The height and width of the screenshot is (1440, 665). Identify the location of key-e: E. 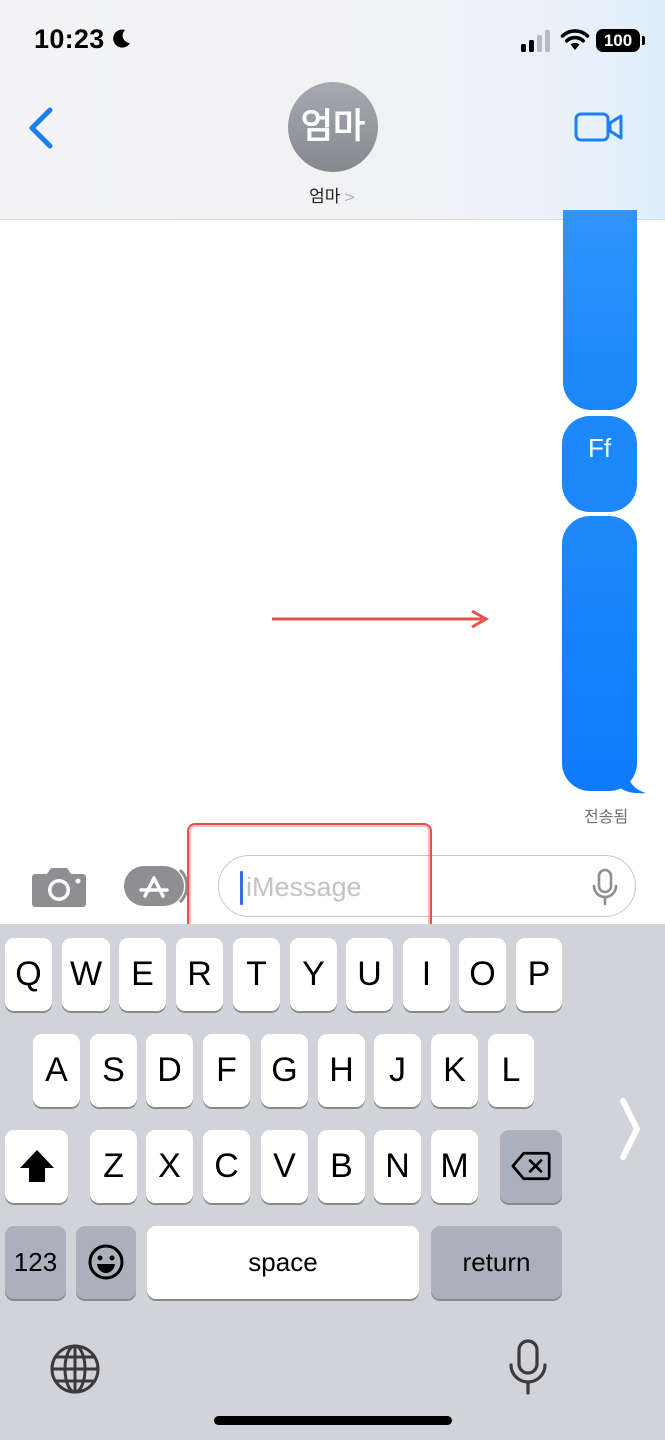
(142, 974).